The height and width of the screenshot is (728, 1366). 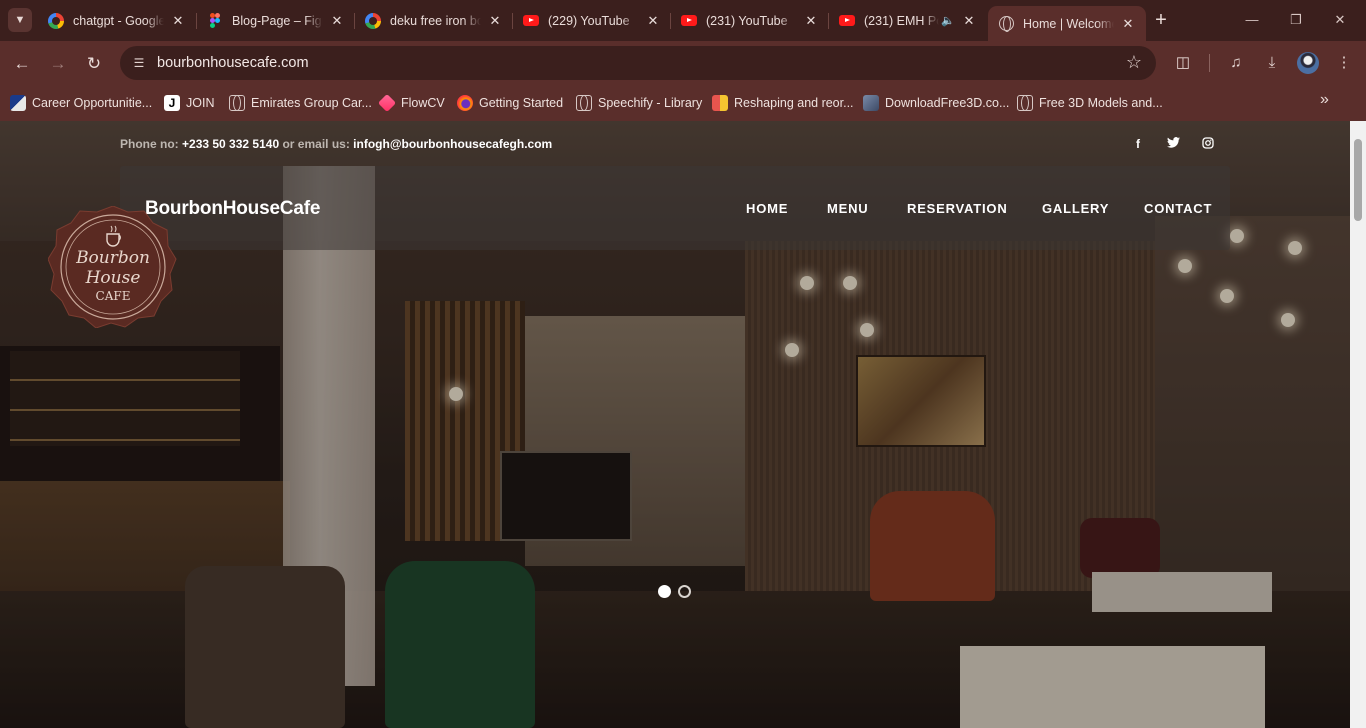 I want to click on flowcv-icon, so click(x=387, y=103).